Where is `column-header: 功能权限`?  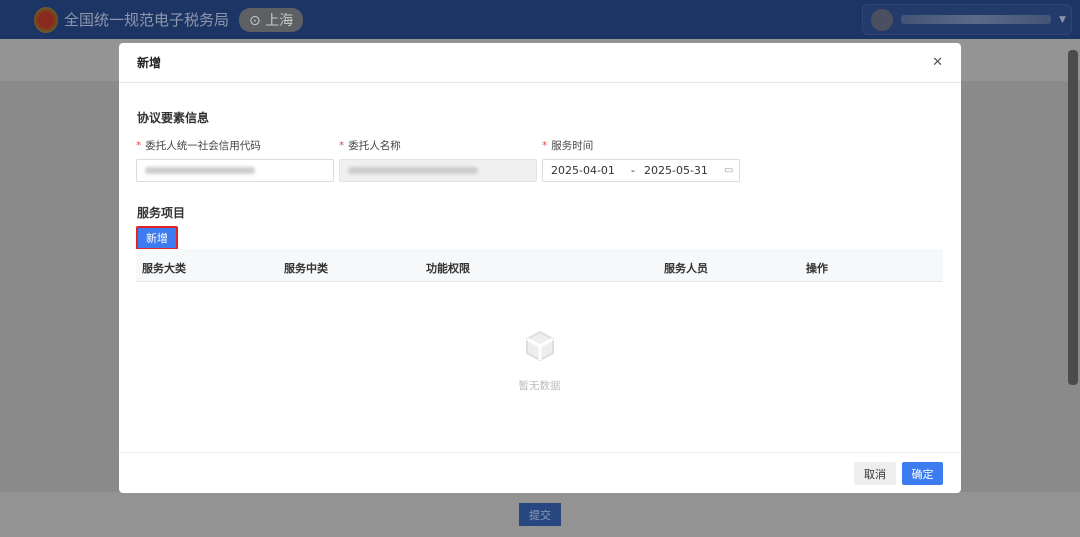
column-header: 功能权限 is located at coordinates (448, 268).